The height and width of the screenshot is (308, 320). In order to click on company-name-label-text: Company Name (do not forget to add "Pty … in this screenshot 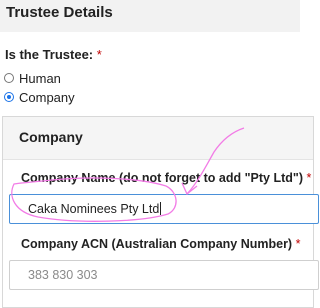, I will do `click(162, 178)`.